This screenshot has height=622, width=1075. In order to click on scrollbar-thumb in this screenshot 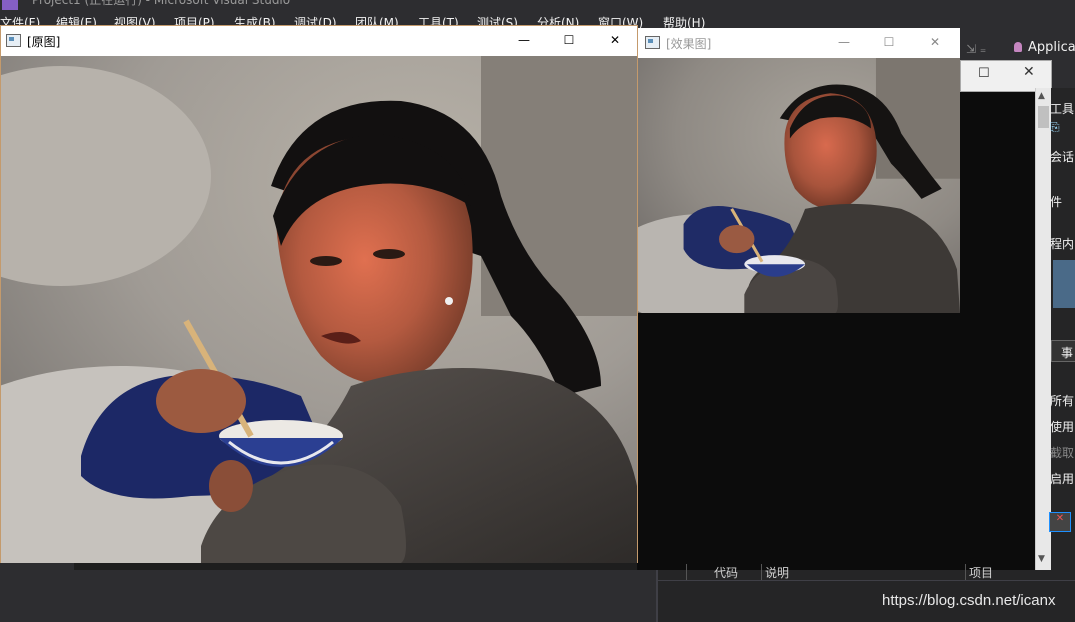, I will do `click(1043, 117)`.